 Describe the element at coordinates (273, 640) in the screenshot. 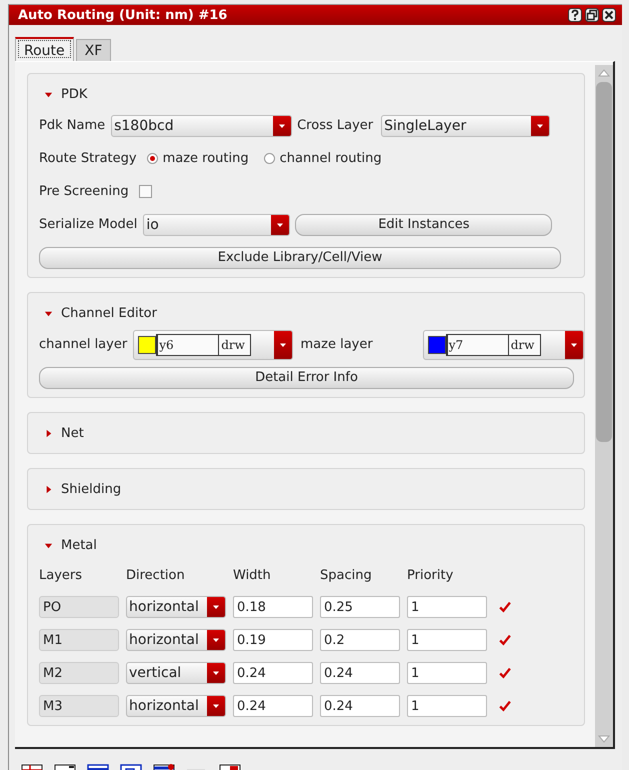

I see `width-field: 0.19` at that location.